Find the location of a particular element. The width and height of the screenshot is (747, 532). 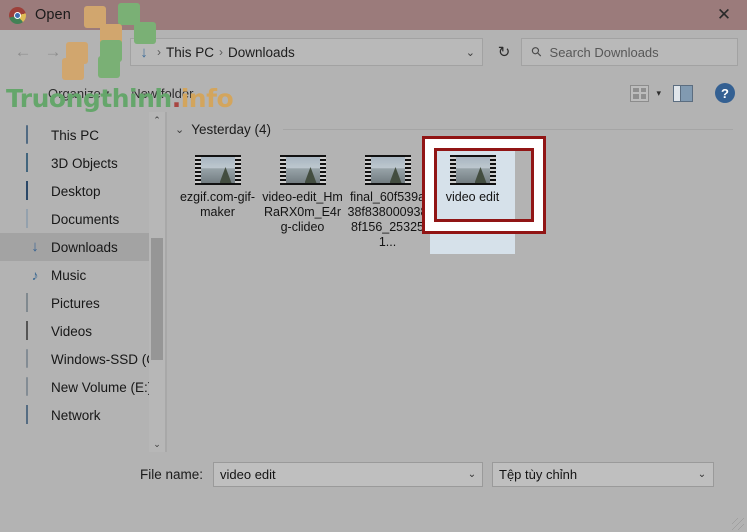

navigation-bar: ← → › ↑ ↓ › This PC › Downloads ⌄ ↻ ⚲ is located at coordinates (373, 52).